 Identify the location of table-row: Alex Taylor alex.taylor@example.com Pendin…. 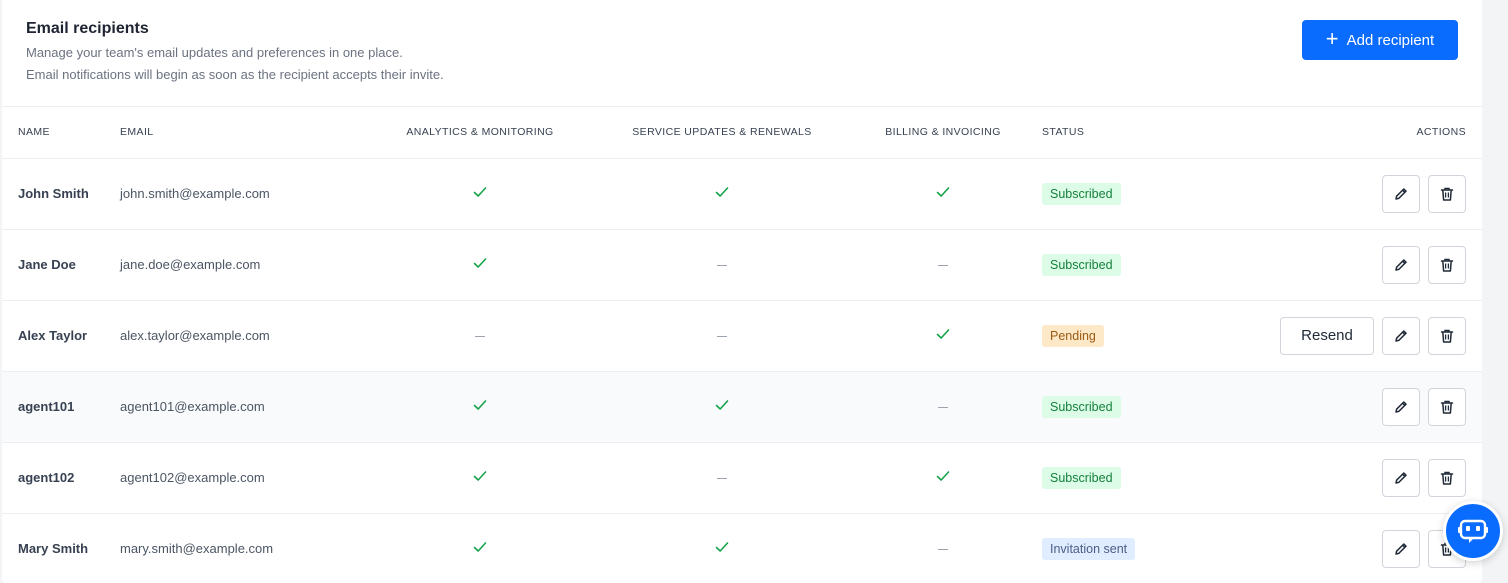
(742, 335).